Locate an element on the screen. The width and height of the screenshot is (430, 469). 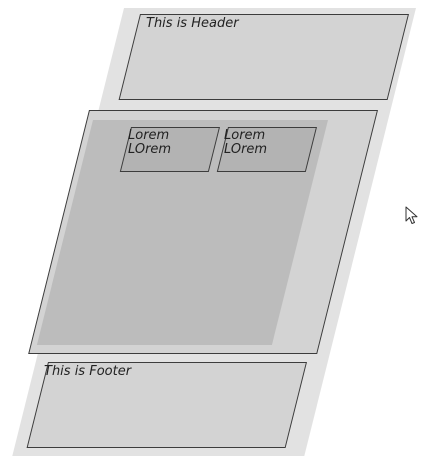
card-2-line-1: Lorem is located at coordinates (245, 135).